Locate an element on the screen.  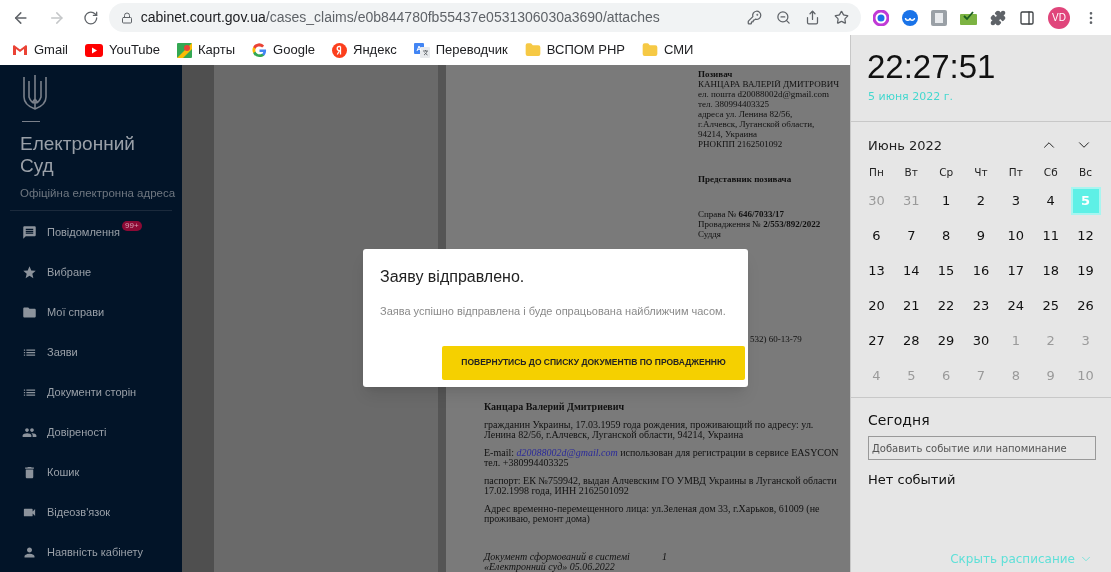
calendar-day: 1 is located at coordinates (946, 200).